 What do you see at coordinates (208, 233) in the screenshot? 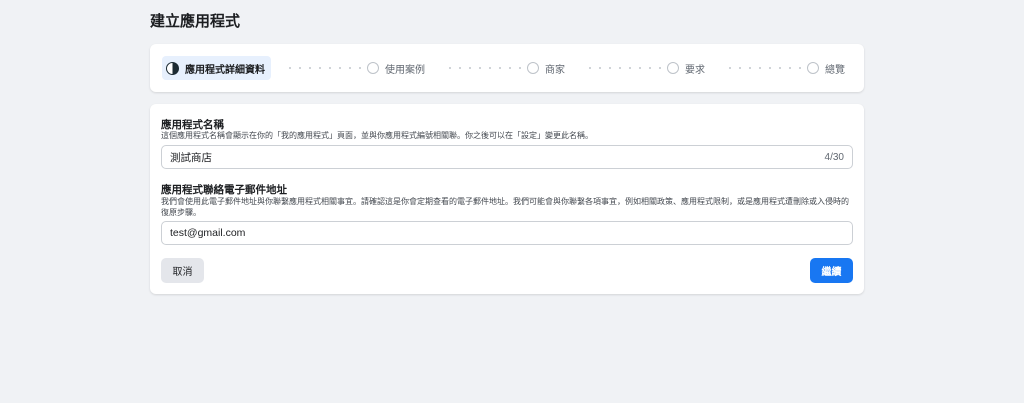
I see `contact-email-value: test@gmail.com` at bounding box center [208, 233].